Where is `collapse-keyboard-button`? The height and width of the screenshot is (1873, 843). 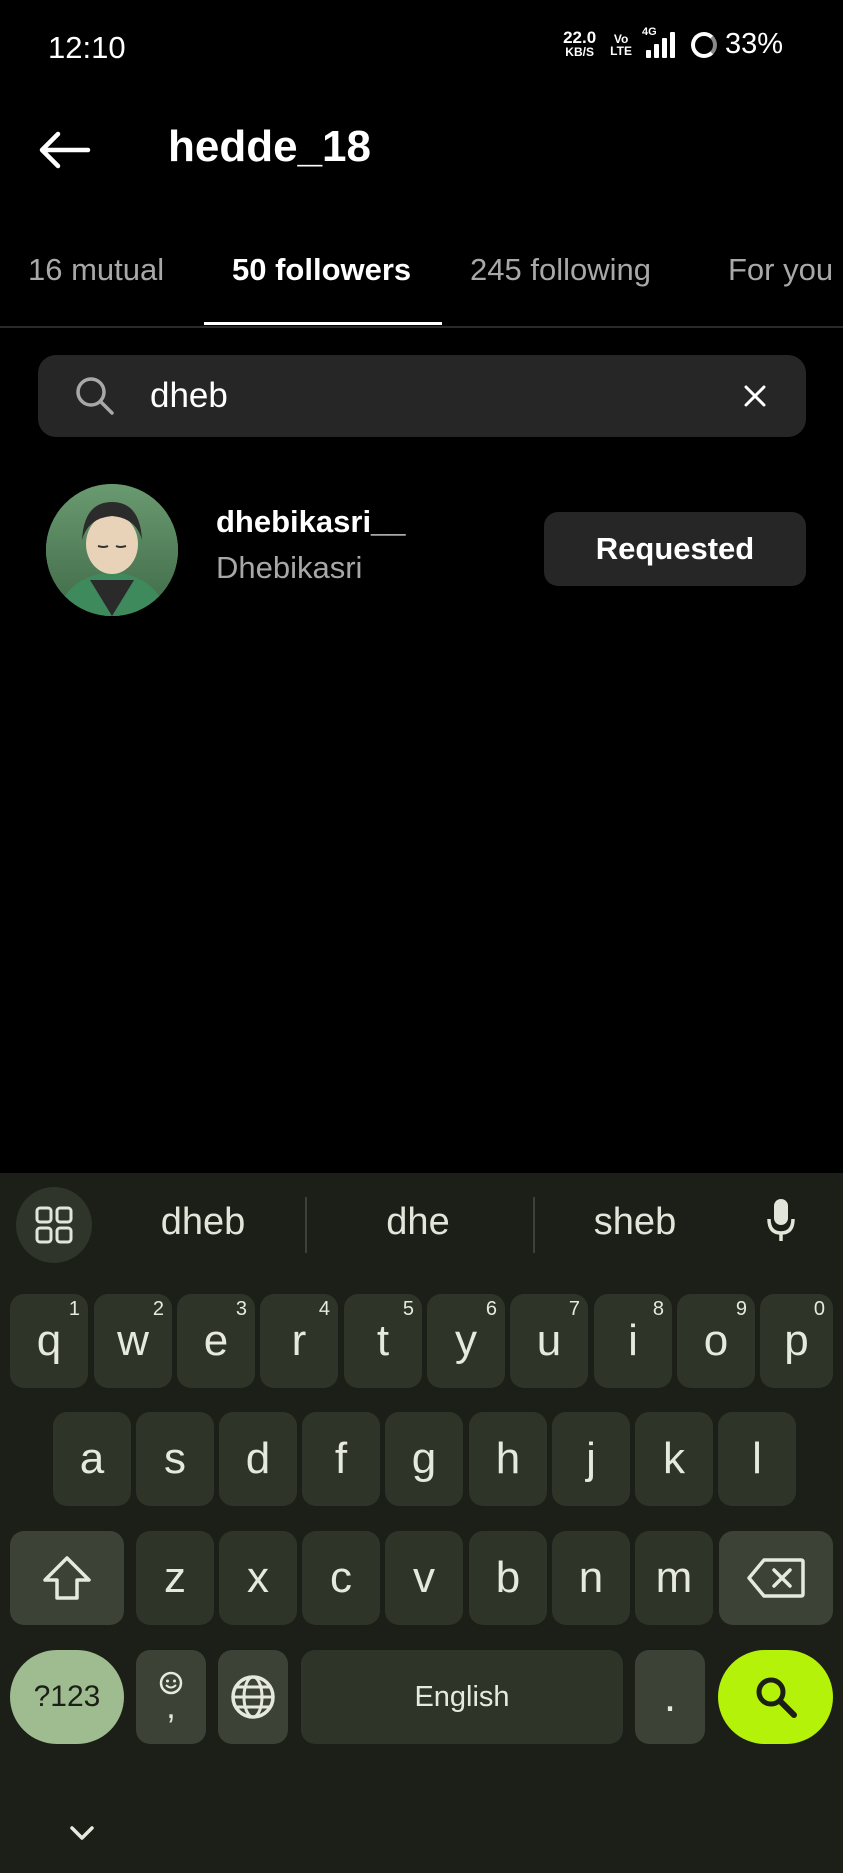 collapse-keyboard-button is located at coordinates (82, 1833).